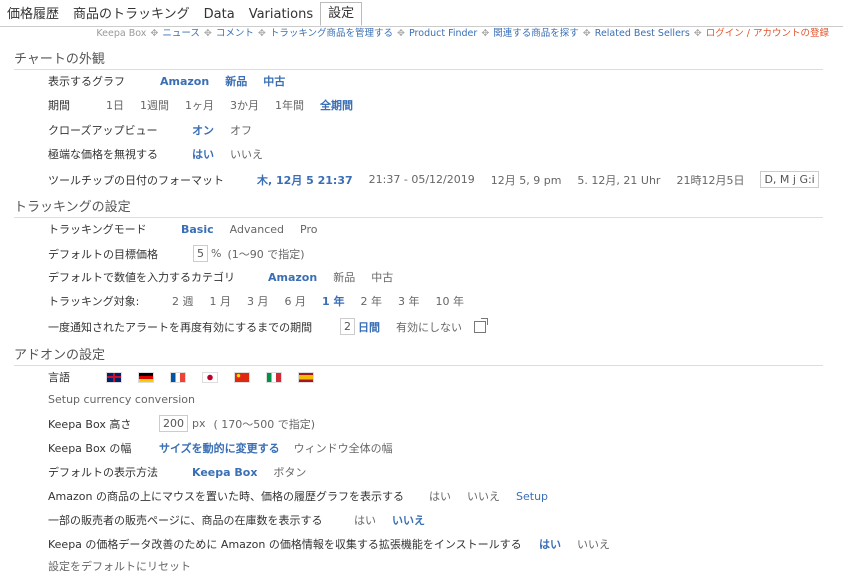  Describe the element at coordinates (241, 130) in the screenshot. I see `closeup-off: オフ` at that location.